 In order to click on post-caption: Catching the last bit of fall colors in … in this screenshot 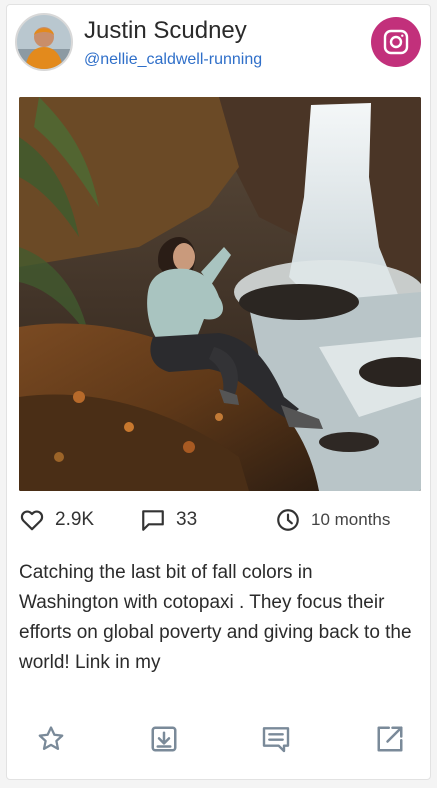, I will do `click(215, 617)`.